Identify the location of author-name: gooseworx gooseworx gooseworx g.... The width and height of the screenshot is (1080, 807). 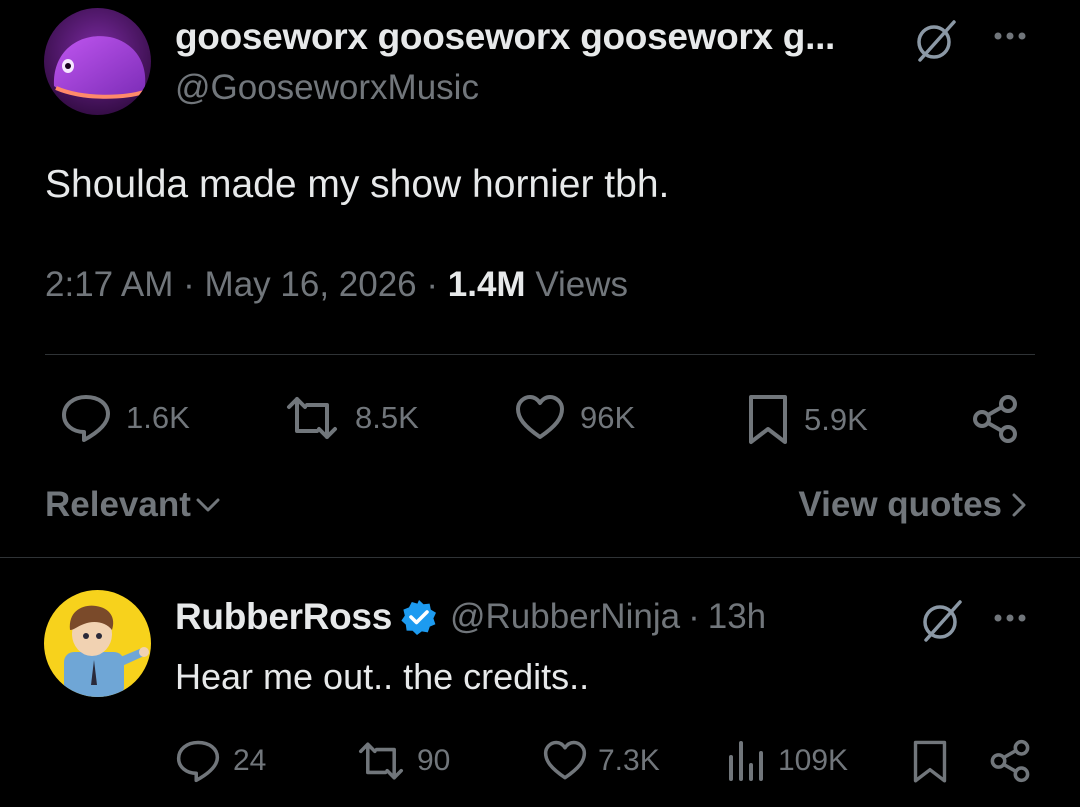
(505, 37).